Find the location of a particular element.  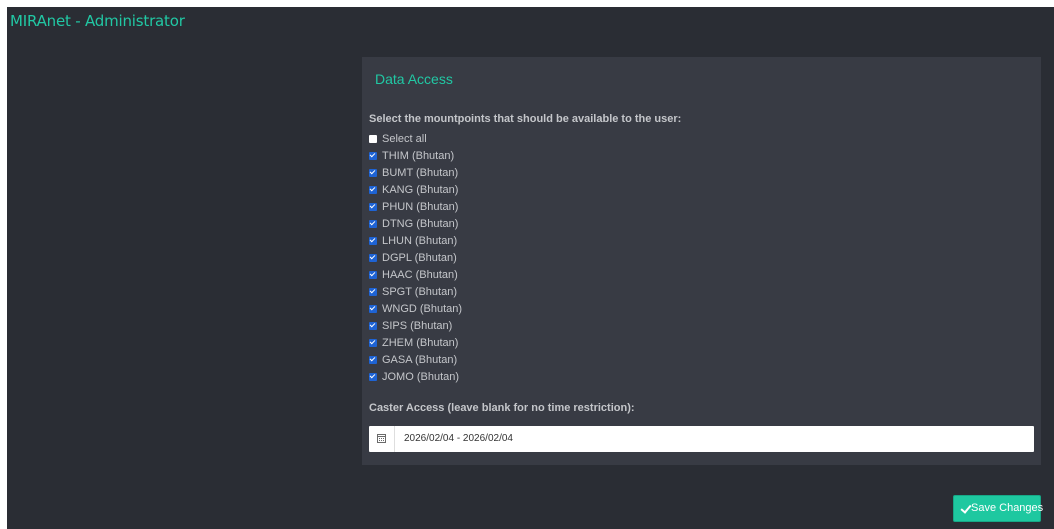

mountpoint-label: HAAC (Bhutan) is located at coordinates (420, 275).